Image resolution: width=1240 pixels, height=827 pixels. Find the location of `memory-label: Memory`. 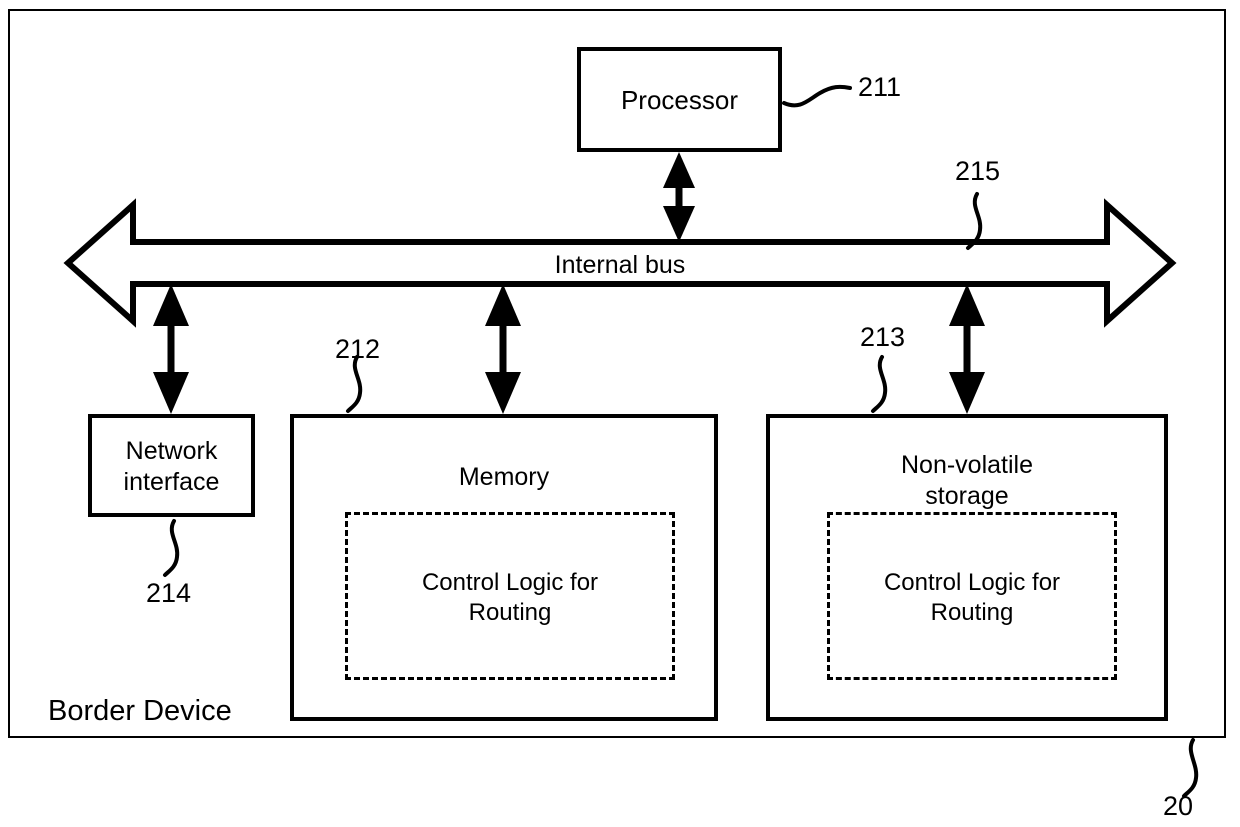

memory-label: Memory is located at coordinates (504, 477).